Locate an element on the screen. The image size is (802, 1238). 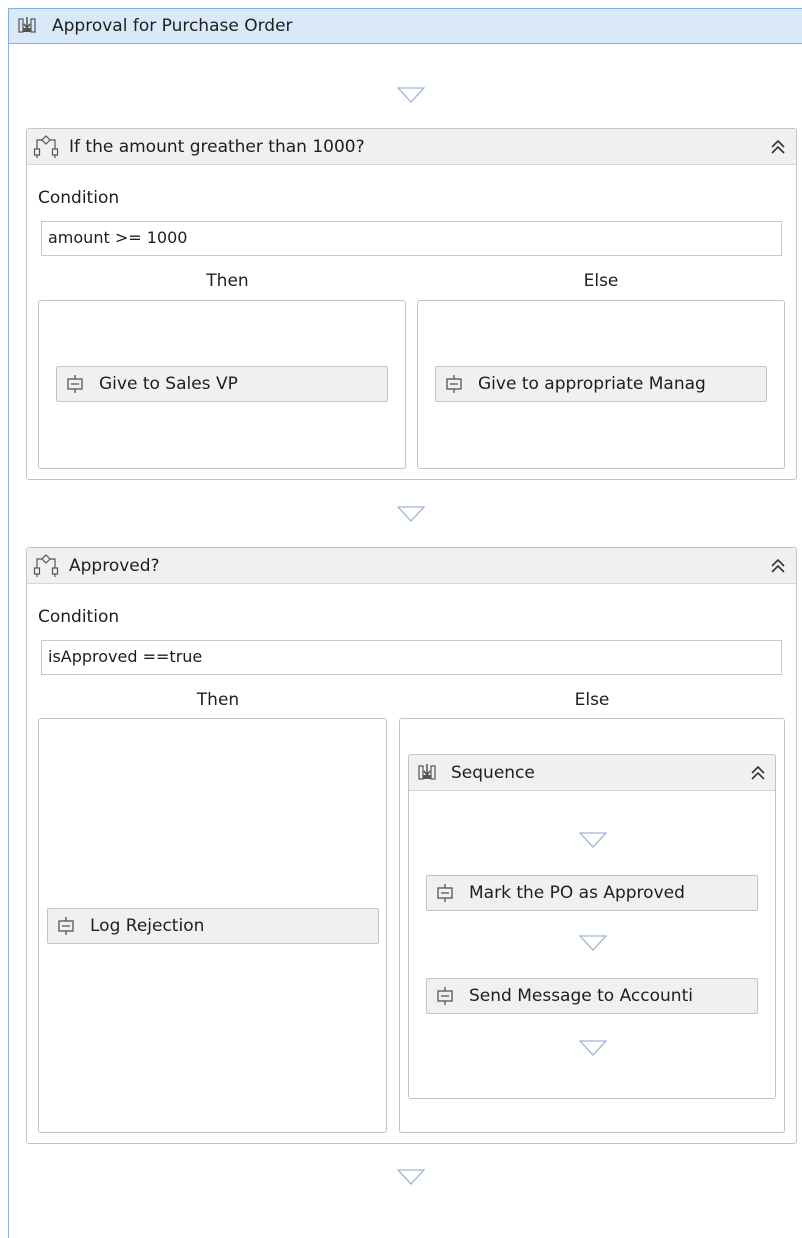
then-branch-area: Give to Sales VP is located at coordinates (222, 384).